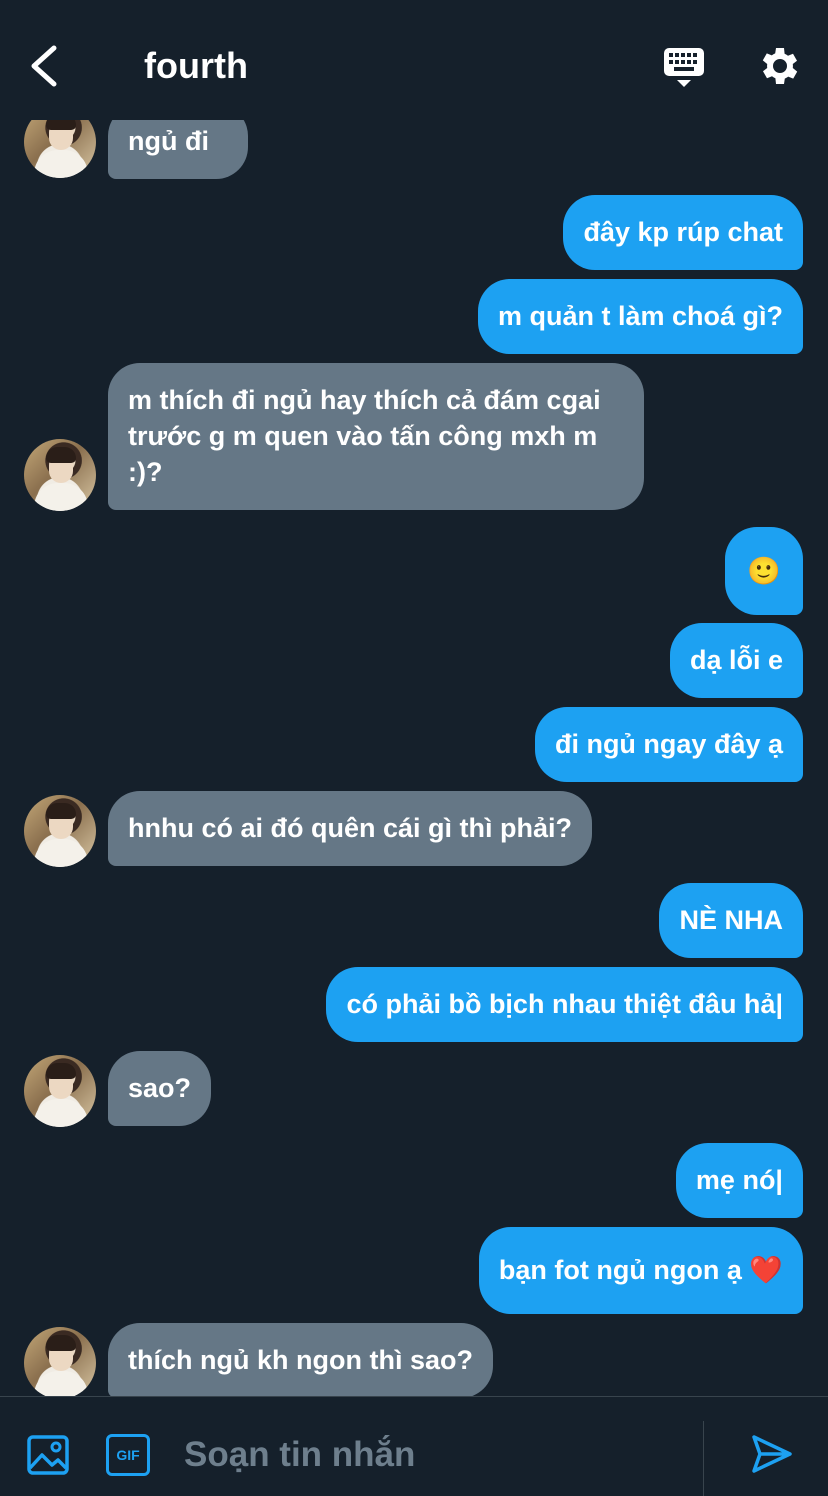 The image size is (828, 1496). What do you see at coordinates (640, 1270) in the screenshot?
I see `message-outgoing: bạn fot ngủ ngon ạ ❤️` at bounding box center [640, 1270].